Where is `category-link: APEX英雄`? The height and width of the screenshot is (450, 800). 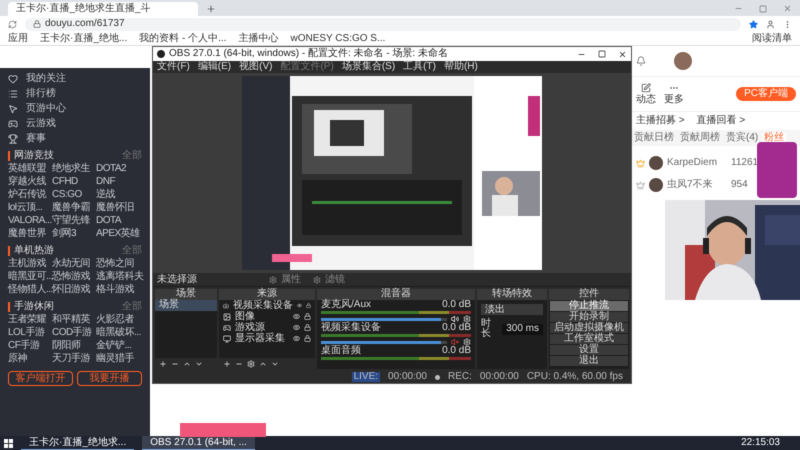 category-link: APEX英雄 is located at coordinates (119, 234).